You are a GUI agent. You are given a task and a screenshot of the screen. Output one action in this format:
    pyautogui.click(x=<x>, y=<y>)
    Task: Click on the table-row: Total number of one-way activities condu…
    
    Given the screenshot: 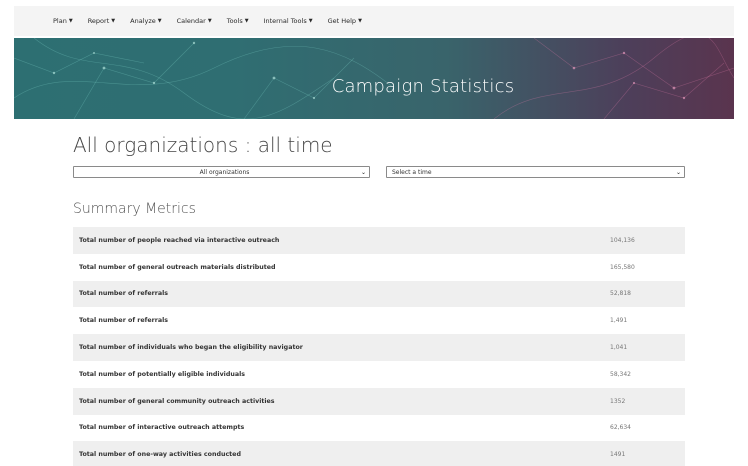 What is the action you would take?
    pyautogui.click(x=379, y=453)
    